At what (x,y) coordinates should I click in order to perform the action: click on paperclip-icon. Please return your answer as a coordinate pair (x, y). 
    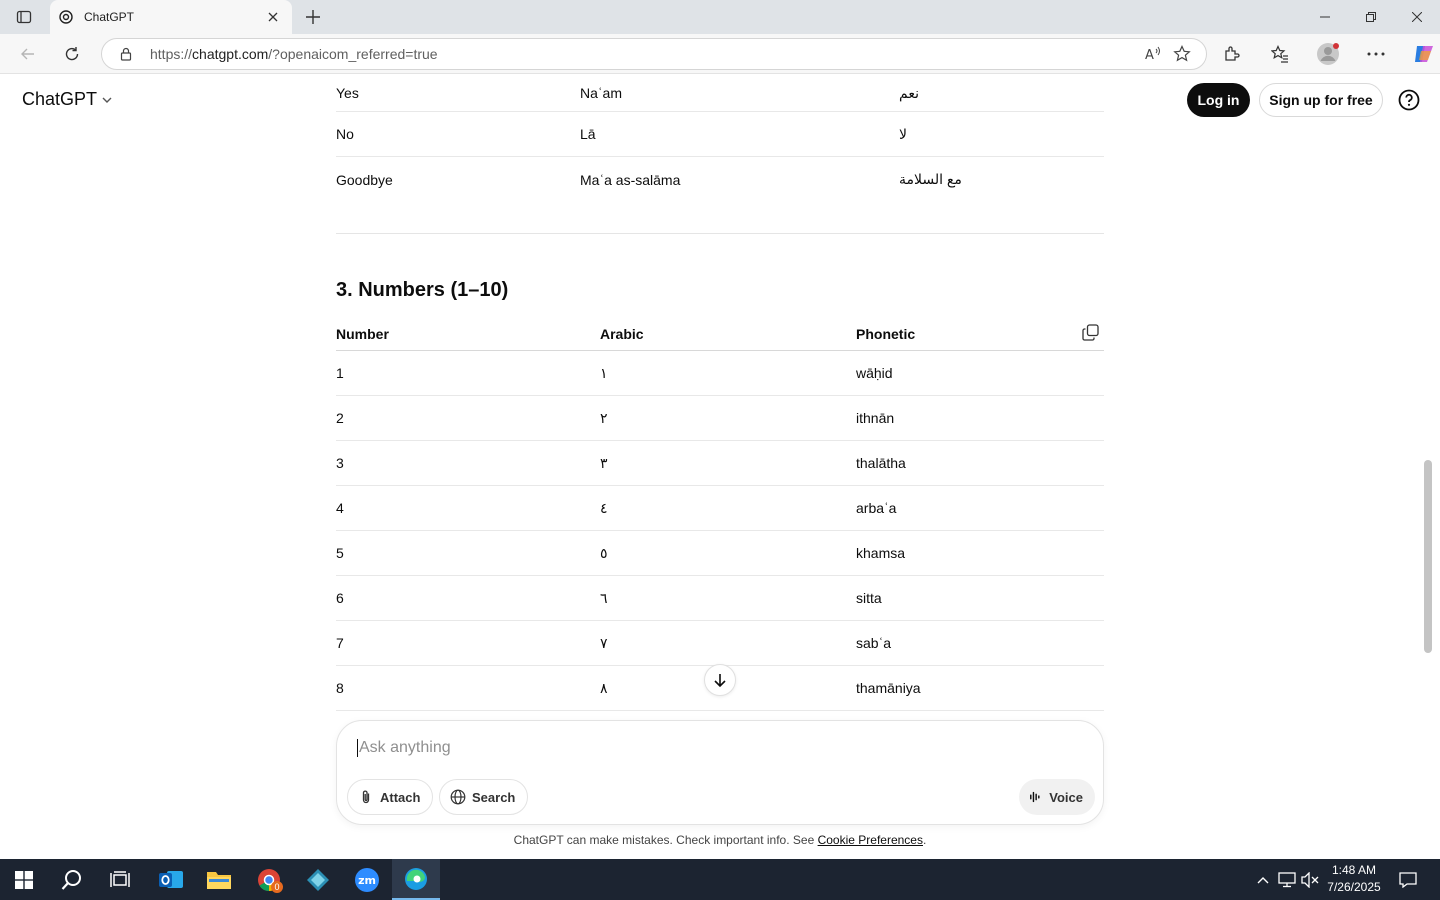
    Looking at the image, I should click on (366, 797).